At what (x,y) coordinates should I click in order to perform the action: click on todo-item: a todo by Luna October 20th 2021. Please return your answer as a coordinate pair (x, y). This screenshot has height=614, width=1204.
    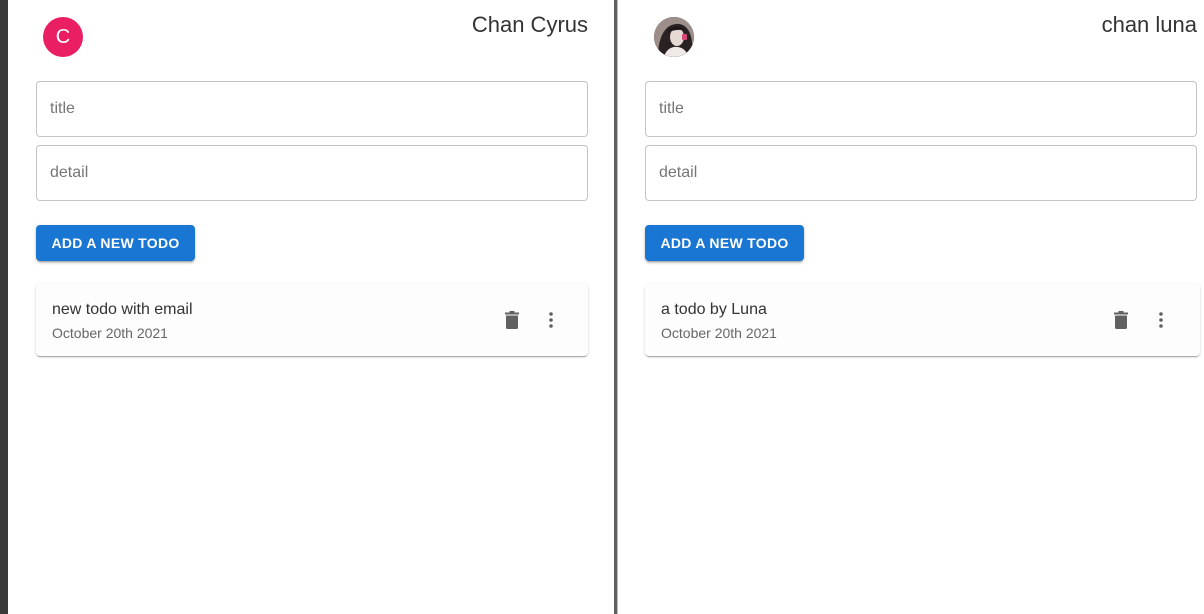
    Looking at the image, I should click on (922, 320).